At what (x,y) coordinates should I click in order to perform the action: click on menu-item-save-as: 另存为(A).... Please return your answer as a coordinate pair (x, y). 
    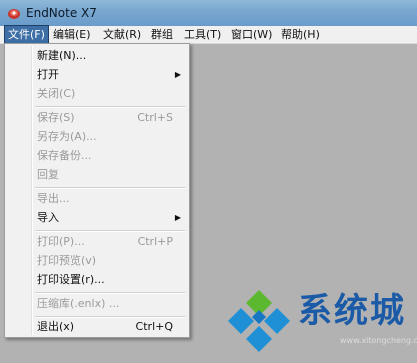
    Looking at the image, I should click on (97, 137).